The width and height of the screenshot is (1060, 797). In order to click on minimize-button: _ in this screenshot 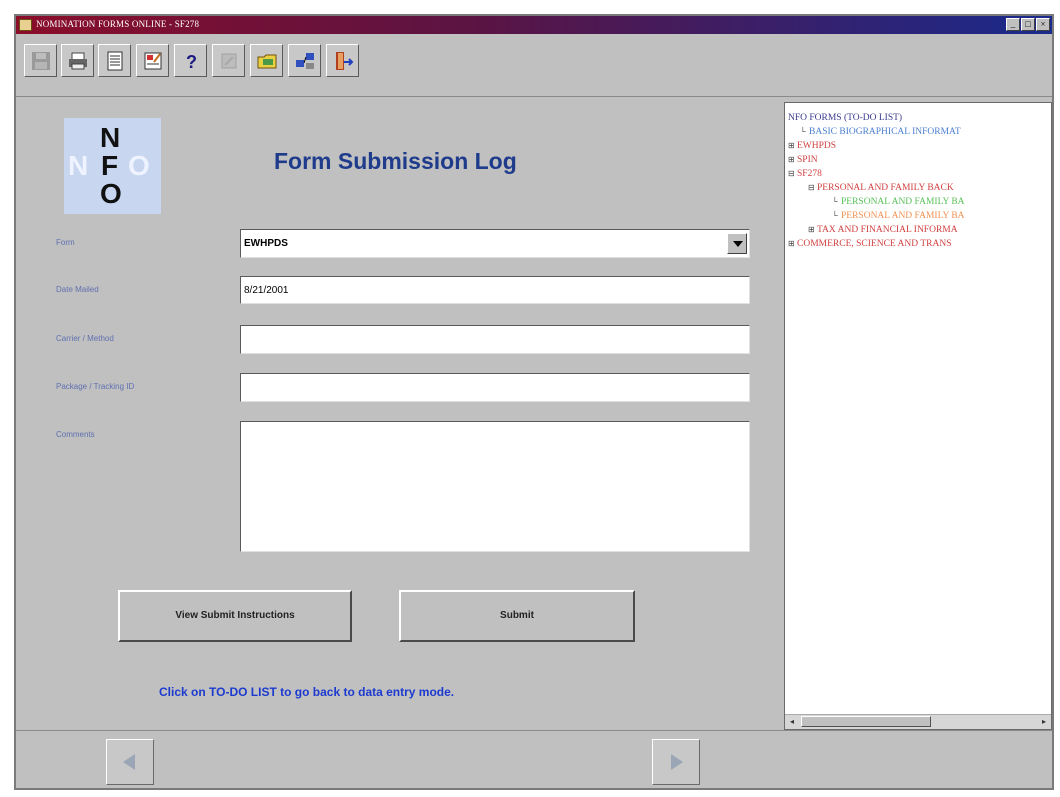, I will do `click(1013, 24)`.